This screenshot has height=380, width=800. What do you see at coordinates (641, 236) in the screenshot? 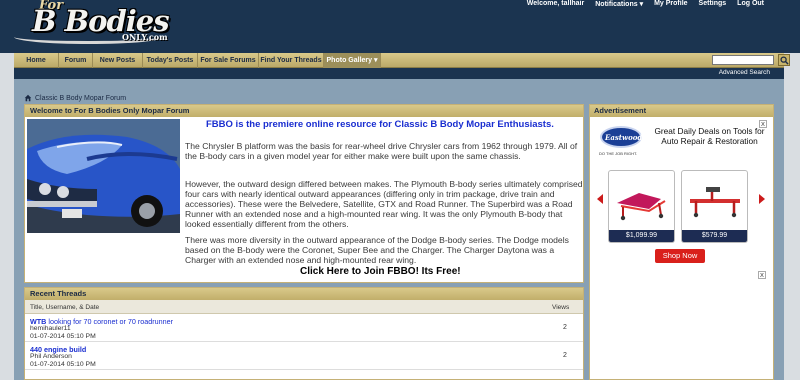
I see `product-1-price: $1,099.99` at bounding box center [641, 236].